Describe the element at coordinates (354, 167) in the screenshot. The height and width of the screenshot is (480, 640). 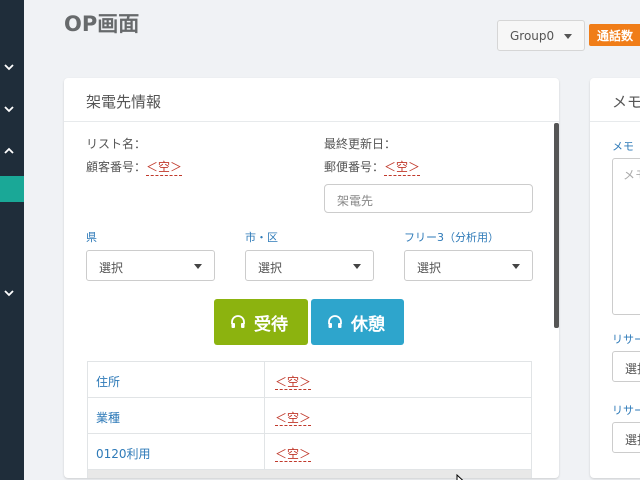
I see `postal-code-label: 郵便番号：` at that location.